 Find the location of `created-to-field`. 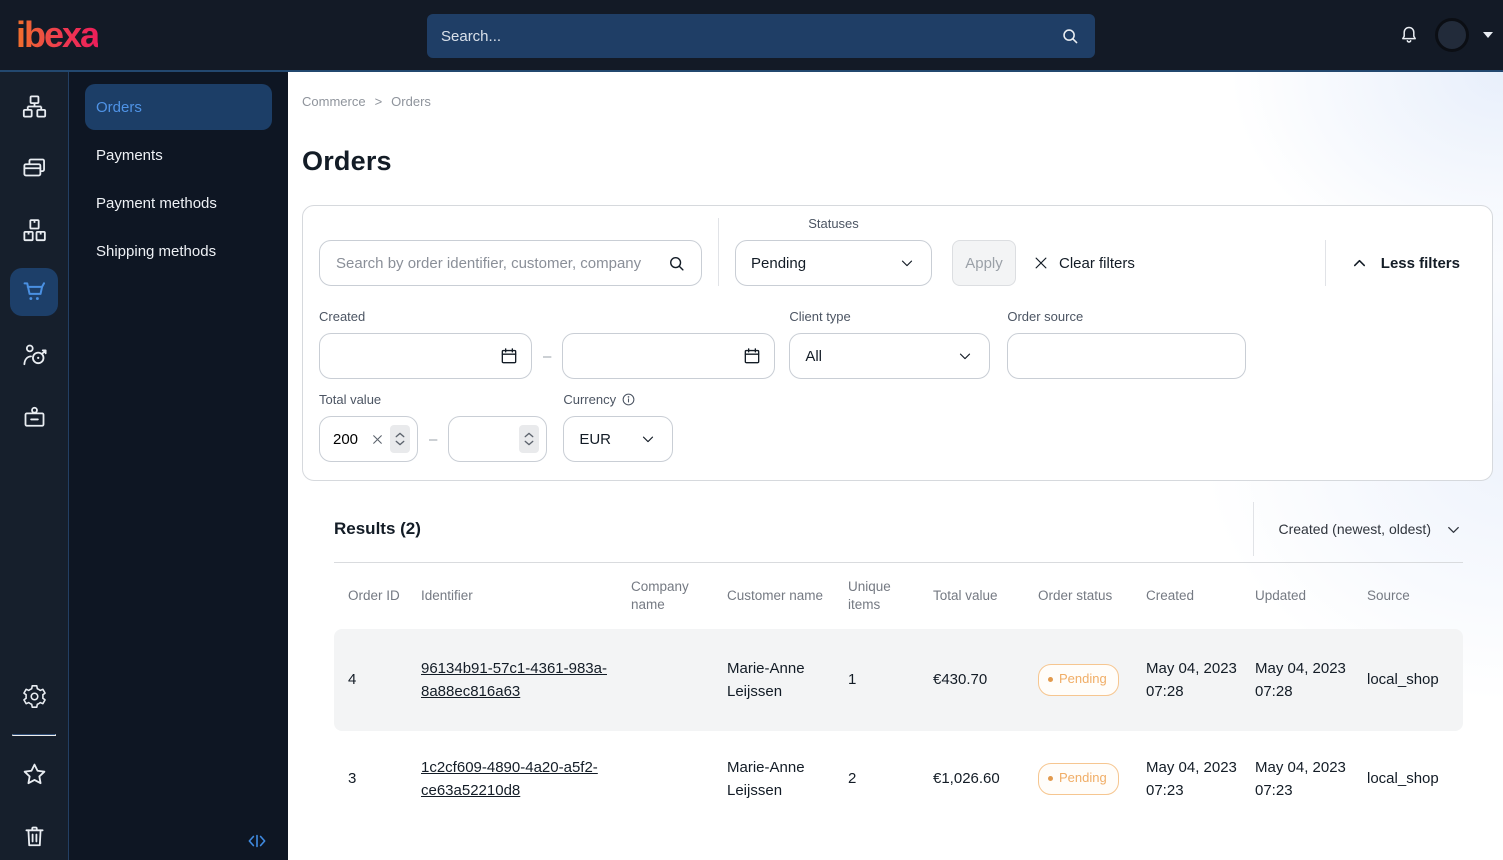

created-to-field is located at coordinates (669, 356).